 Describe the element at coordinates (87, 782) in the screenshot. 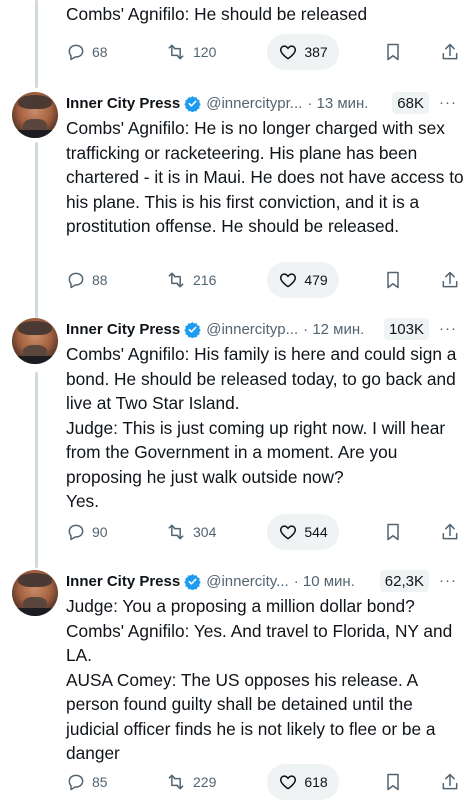

I see `reply-button: 85` at that location.